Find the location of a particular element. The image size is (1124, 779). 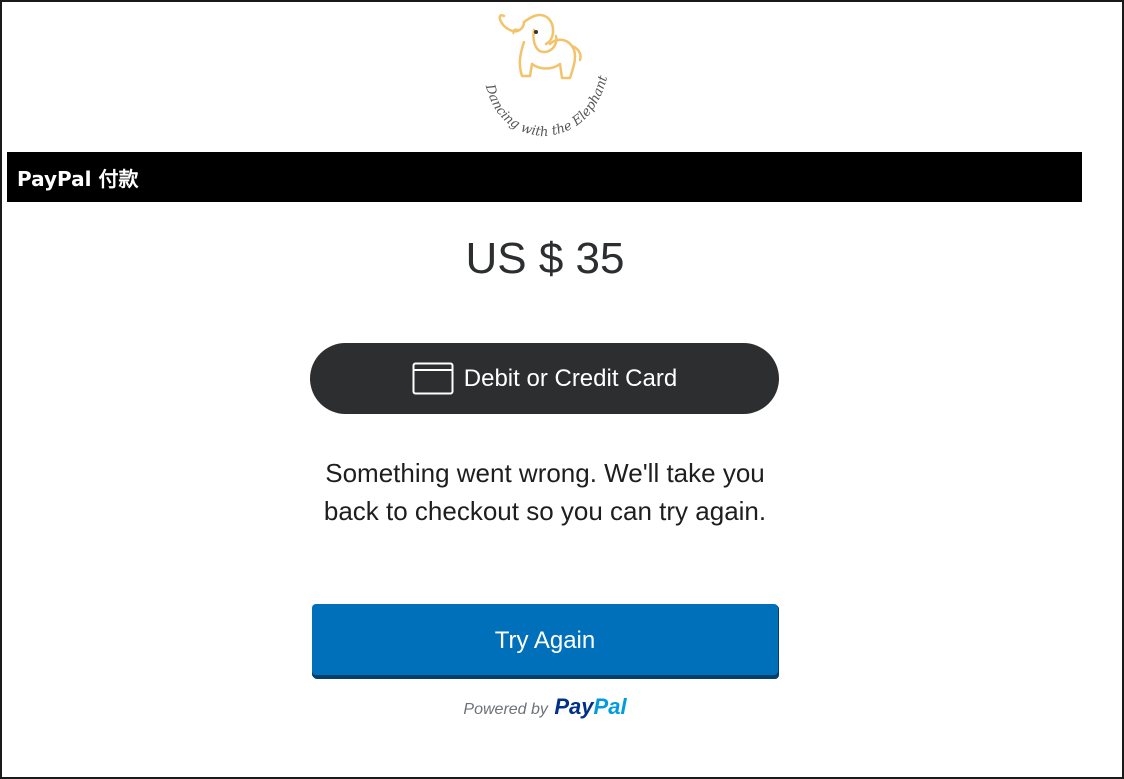

paypal-logo-pal: Pal is located at coordinates (610, 706).